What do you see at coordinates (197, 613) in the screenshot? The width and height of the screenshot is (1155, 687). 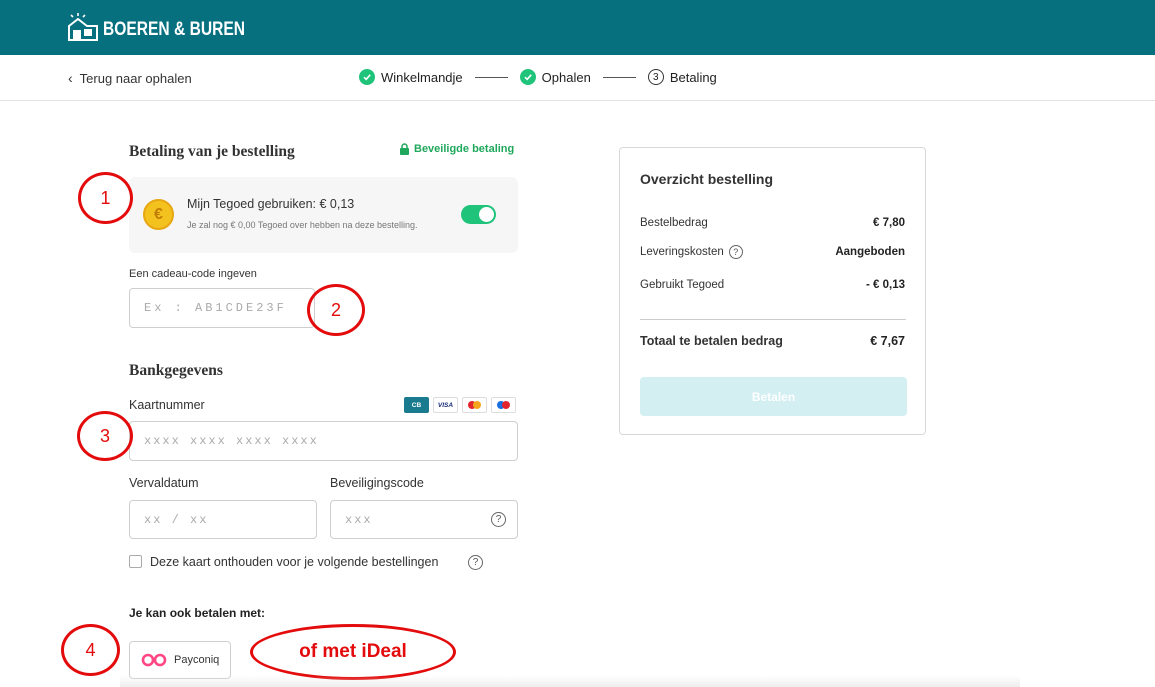 I see `alternative-payment-label: Je kan ook betalen met:` at bounding box center [197, 613].